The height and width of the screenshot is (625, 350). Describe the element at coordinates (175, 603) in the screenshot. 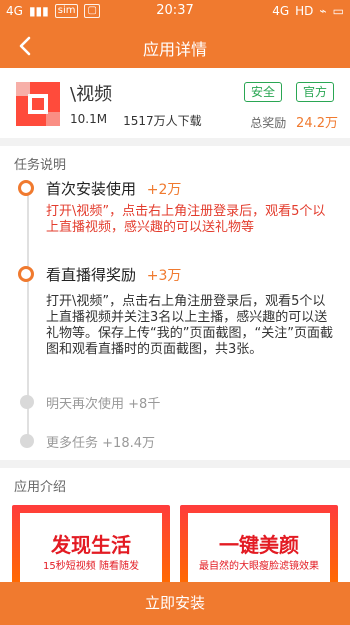

I see `install-button: 立即安装` at that location.